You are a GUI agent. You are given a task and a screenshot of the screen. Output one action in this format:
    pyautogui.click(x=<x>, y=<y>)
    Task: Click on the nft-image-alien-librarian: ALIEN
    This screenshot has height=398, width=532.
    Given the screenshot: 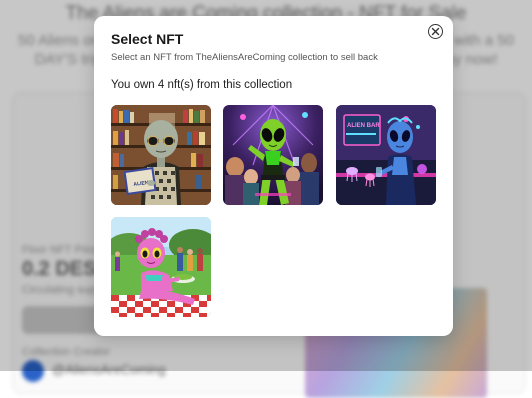 What is the action you would take?
    pyautogui.click(x=161, y=155)
    